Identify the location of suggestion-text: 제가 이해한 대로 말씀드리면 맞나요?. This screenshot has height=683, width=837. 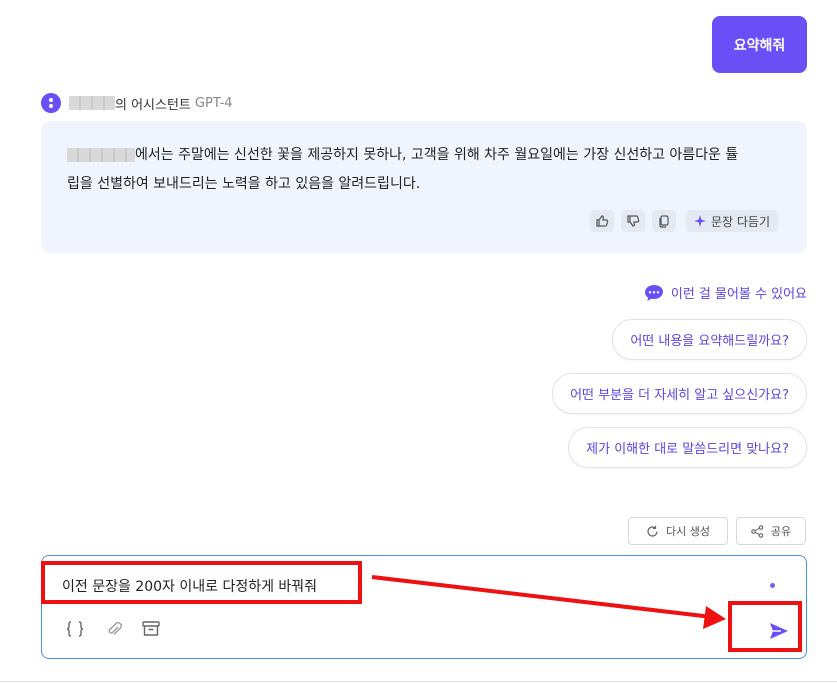
(687, 449).